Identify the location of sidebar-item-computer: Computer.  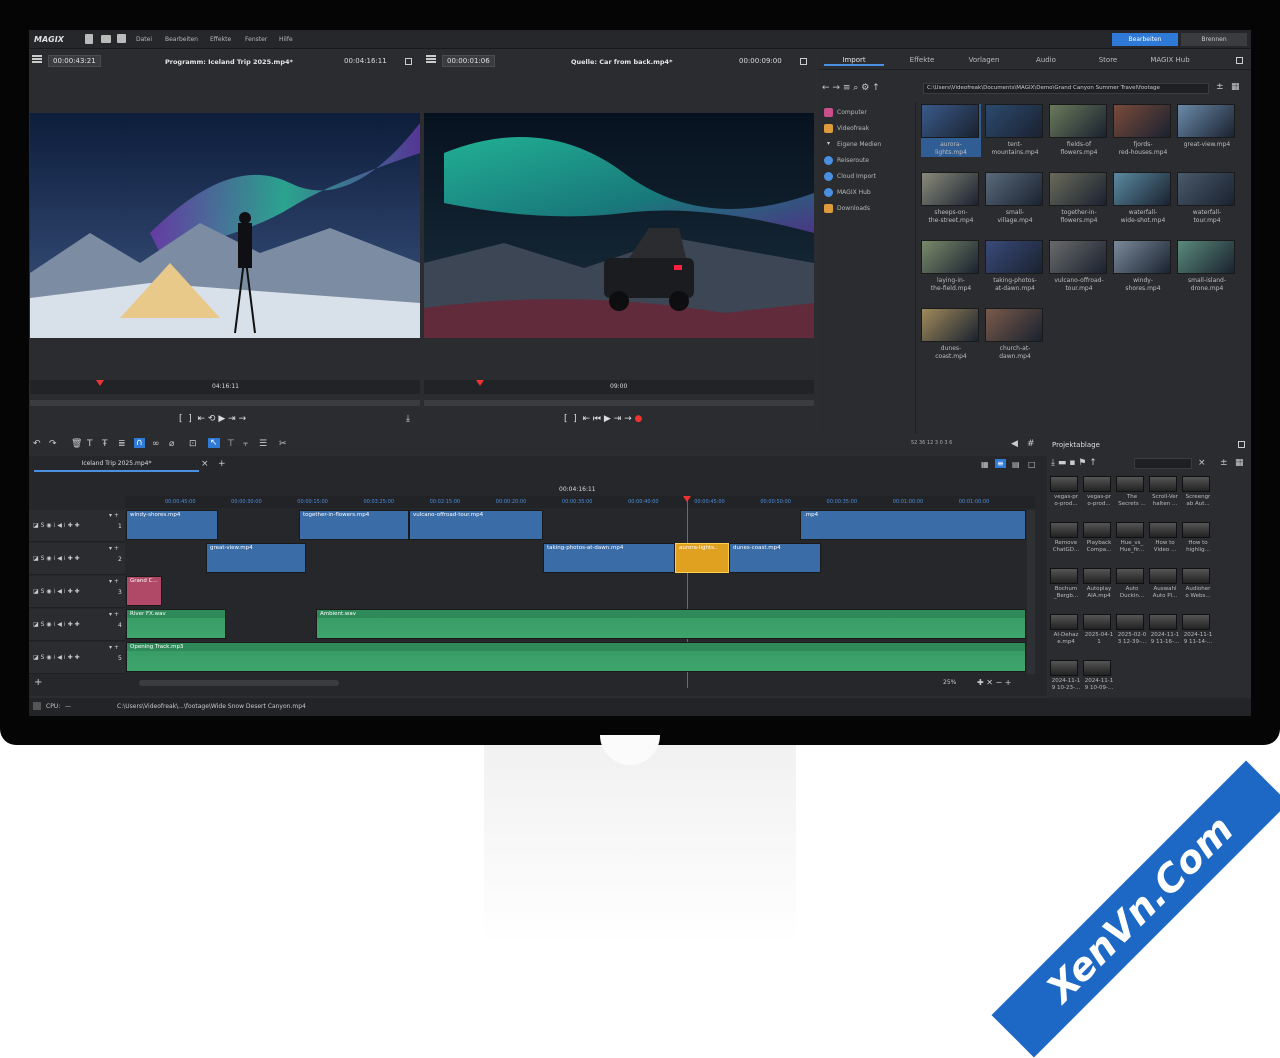
(845, 114).